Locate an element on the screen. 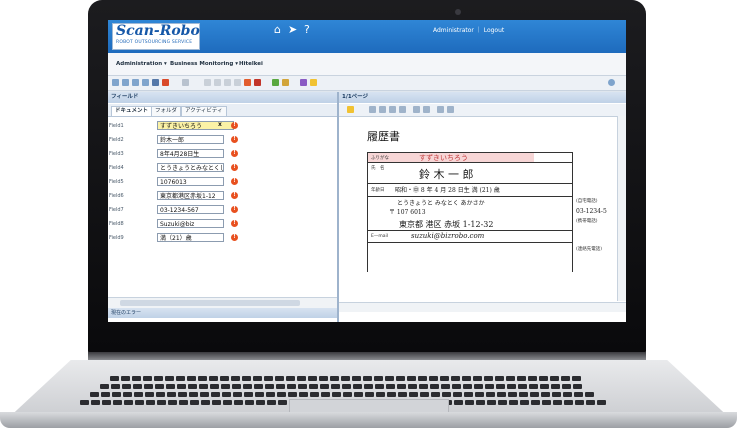 The width and height of the screenshot is (737, 435). birth-label: 年齢日 is located at coordinates (378, 190).